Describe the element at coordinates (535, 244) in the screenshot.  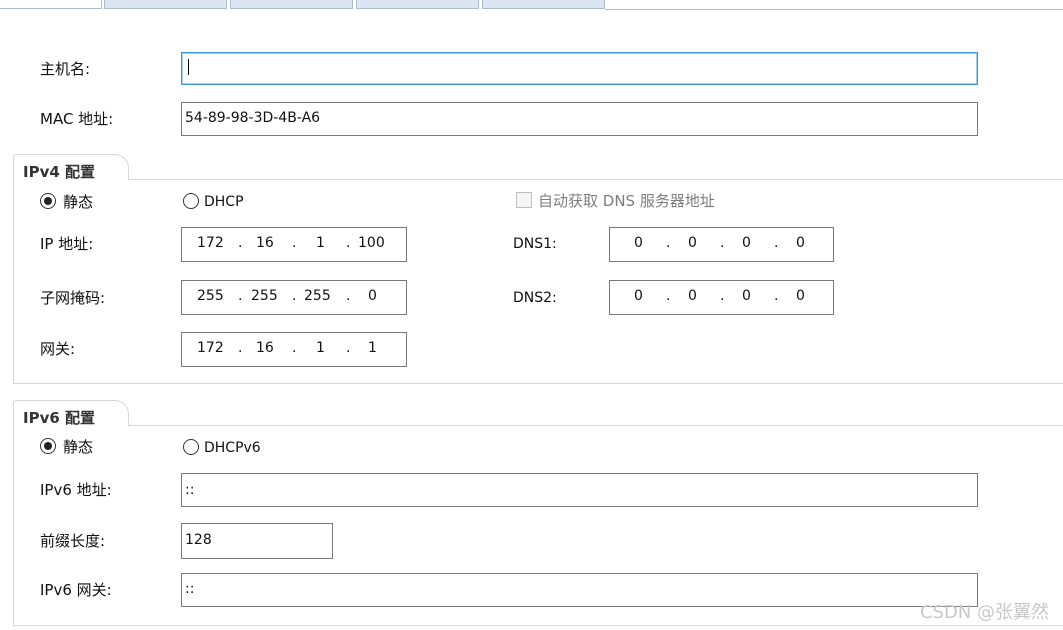
I see `dns1-label: DNS1:` at that location.